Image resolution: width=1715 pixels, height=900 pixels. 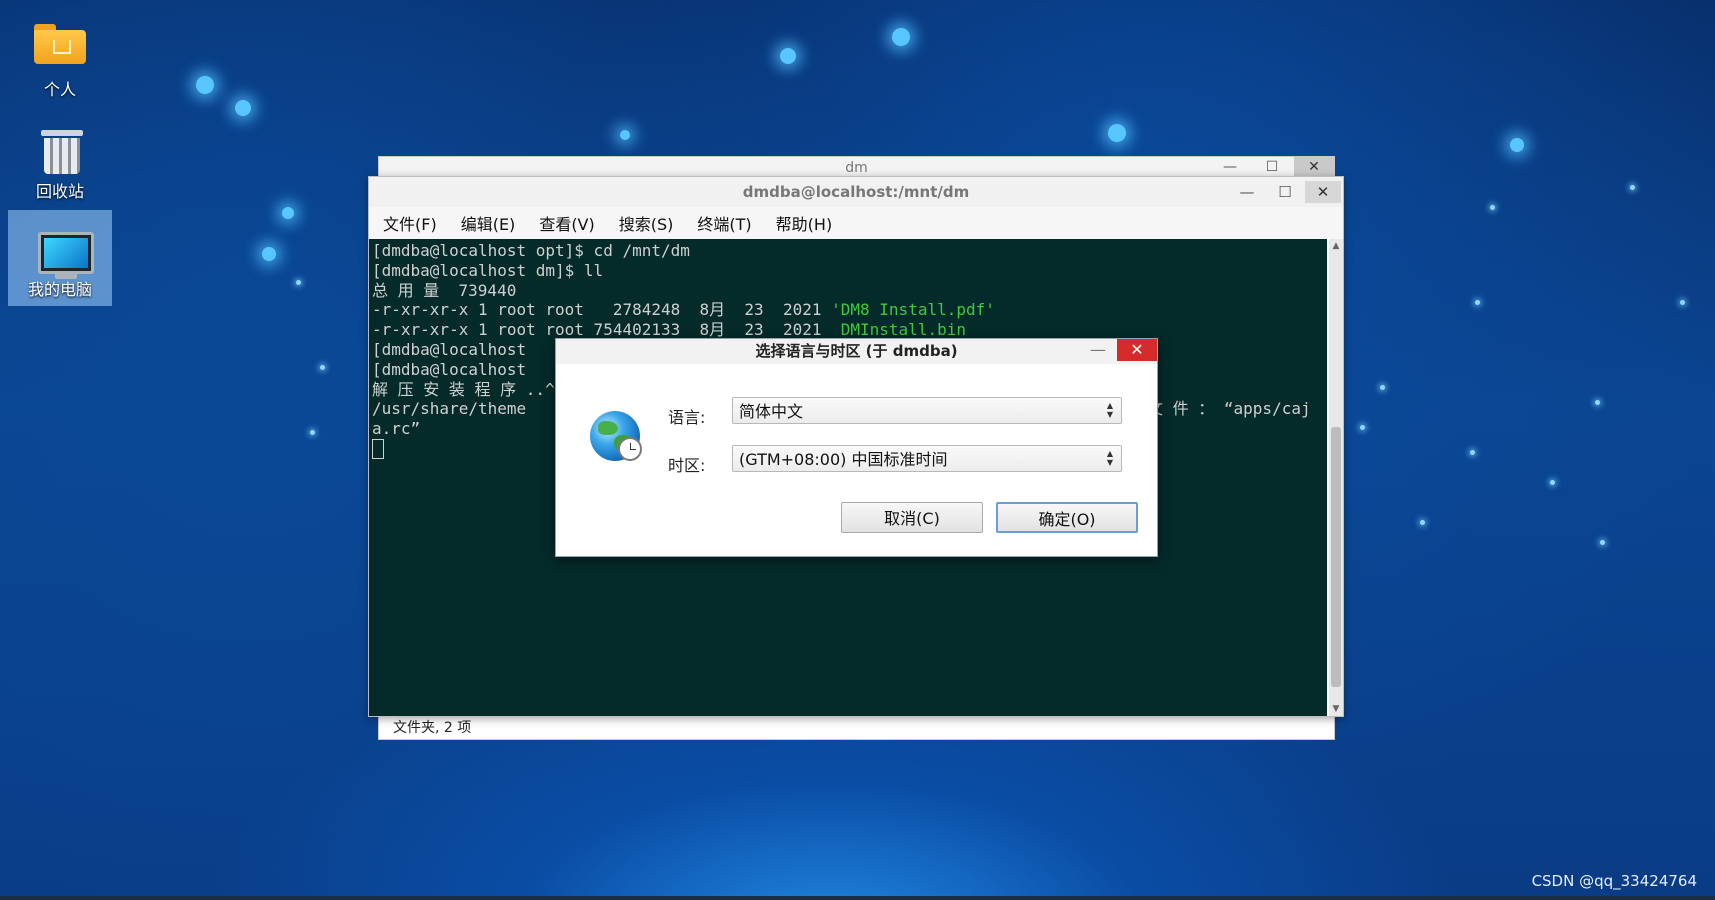 What do you see at coordinates (771, 411) in the screenshot?
I see `language-value: 简体中文` at bounding box center [771, 411].